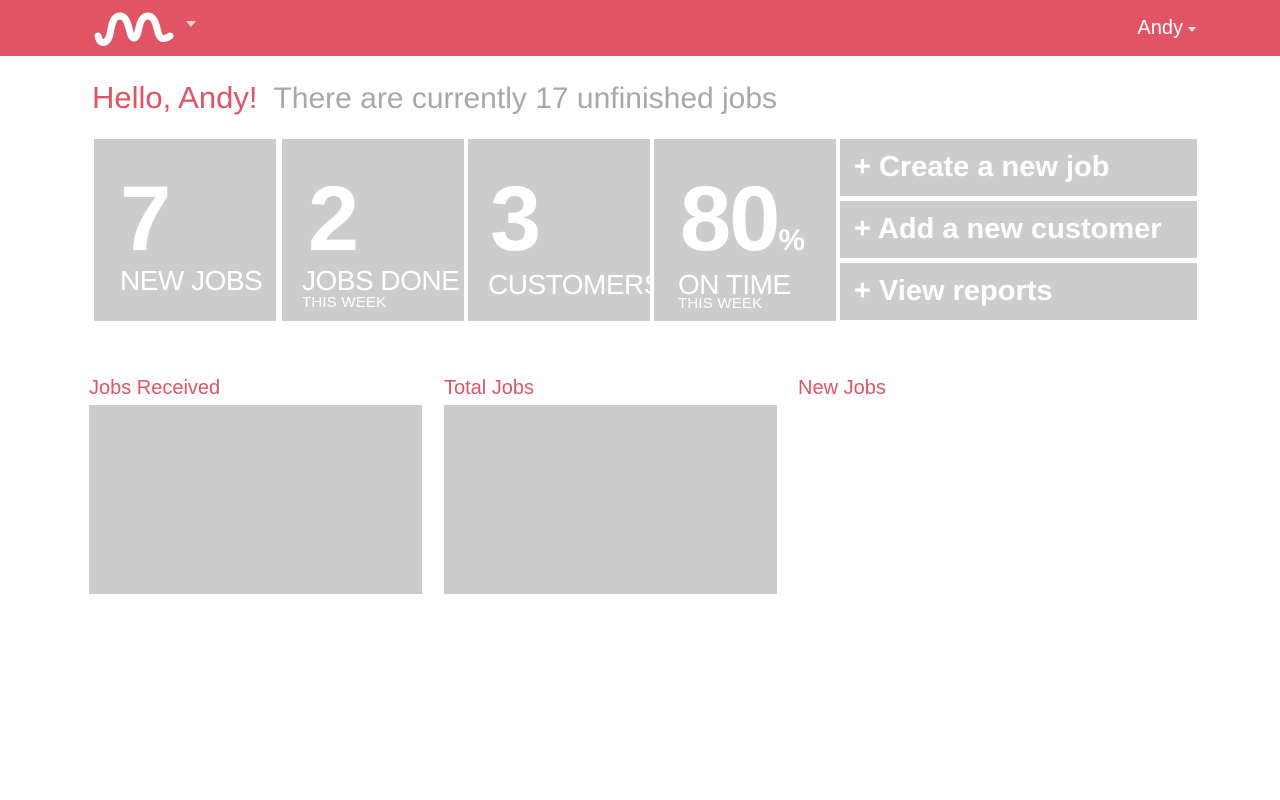 Image resolution: width=1280 pixels, height=800 pixels. I want to click on view-reports-button: + View reports, so click(1018, 291).